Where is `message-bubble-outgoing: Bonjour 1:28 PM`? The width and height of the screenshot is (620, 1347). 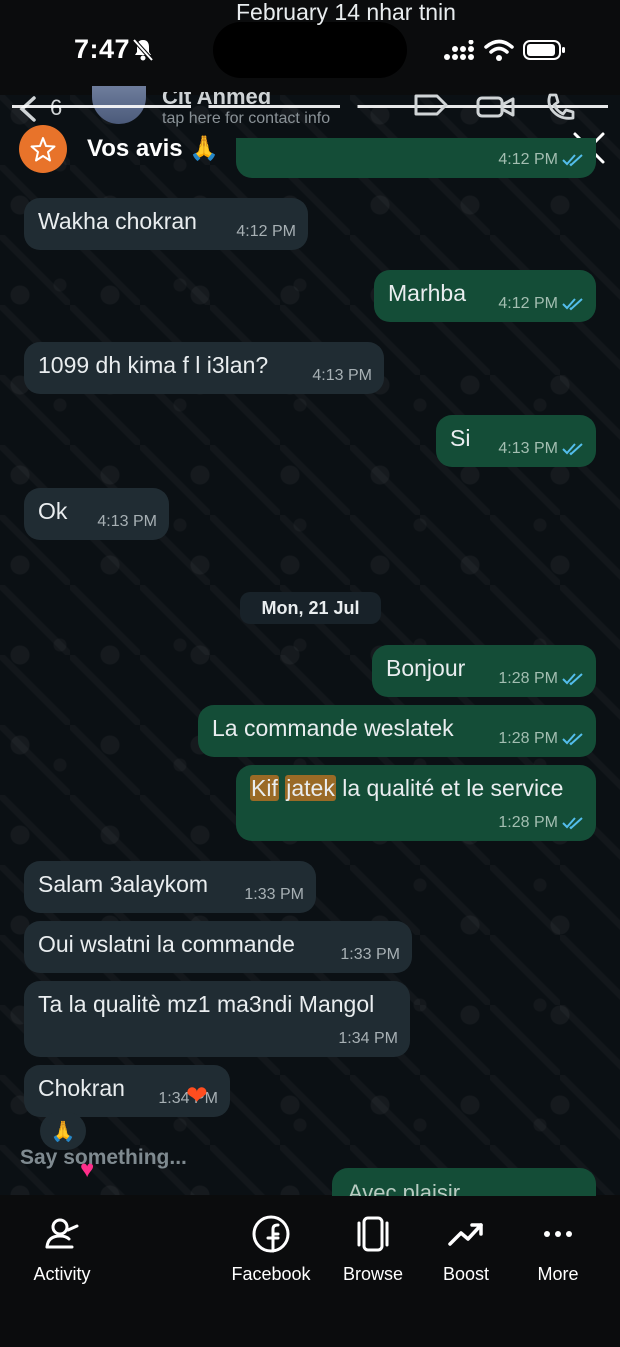 message-bubble-outgoing: Bonjour 1:28 PM is located at coordinates (484, 671).